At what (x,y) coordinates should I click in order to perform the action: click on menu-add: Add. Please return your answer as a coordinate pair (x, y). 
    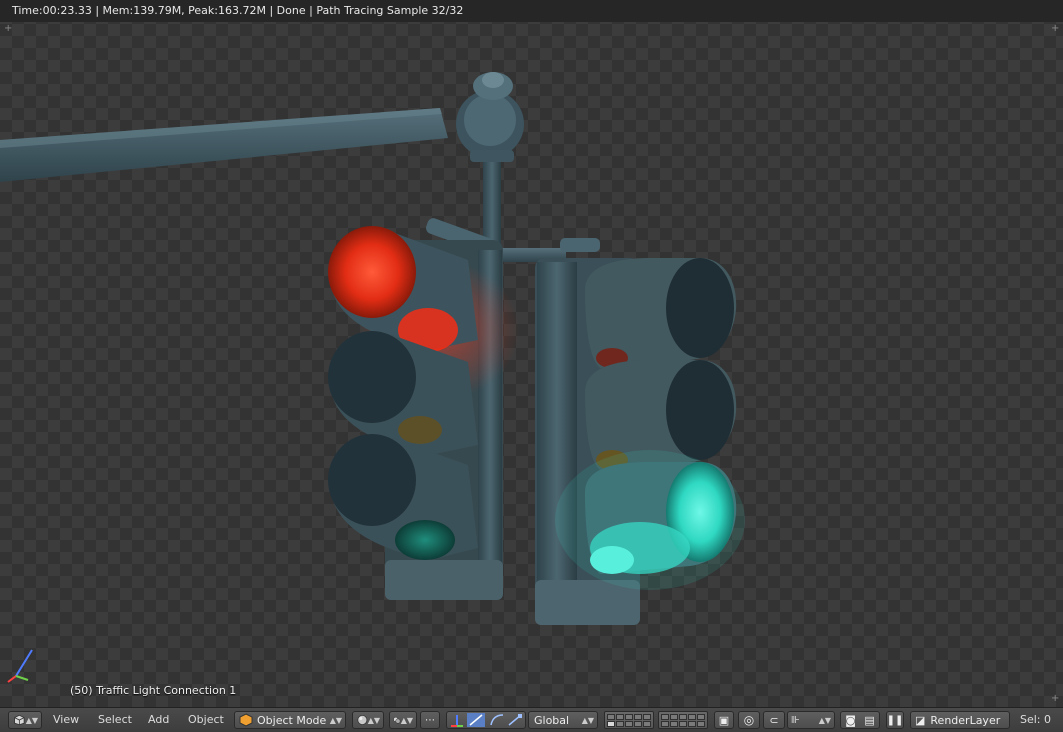
    Looking at the image, I should click on (158, 720).